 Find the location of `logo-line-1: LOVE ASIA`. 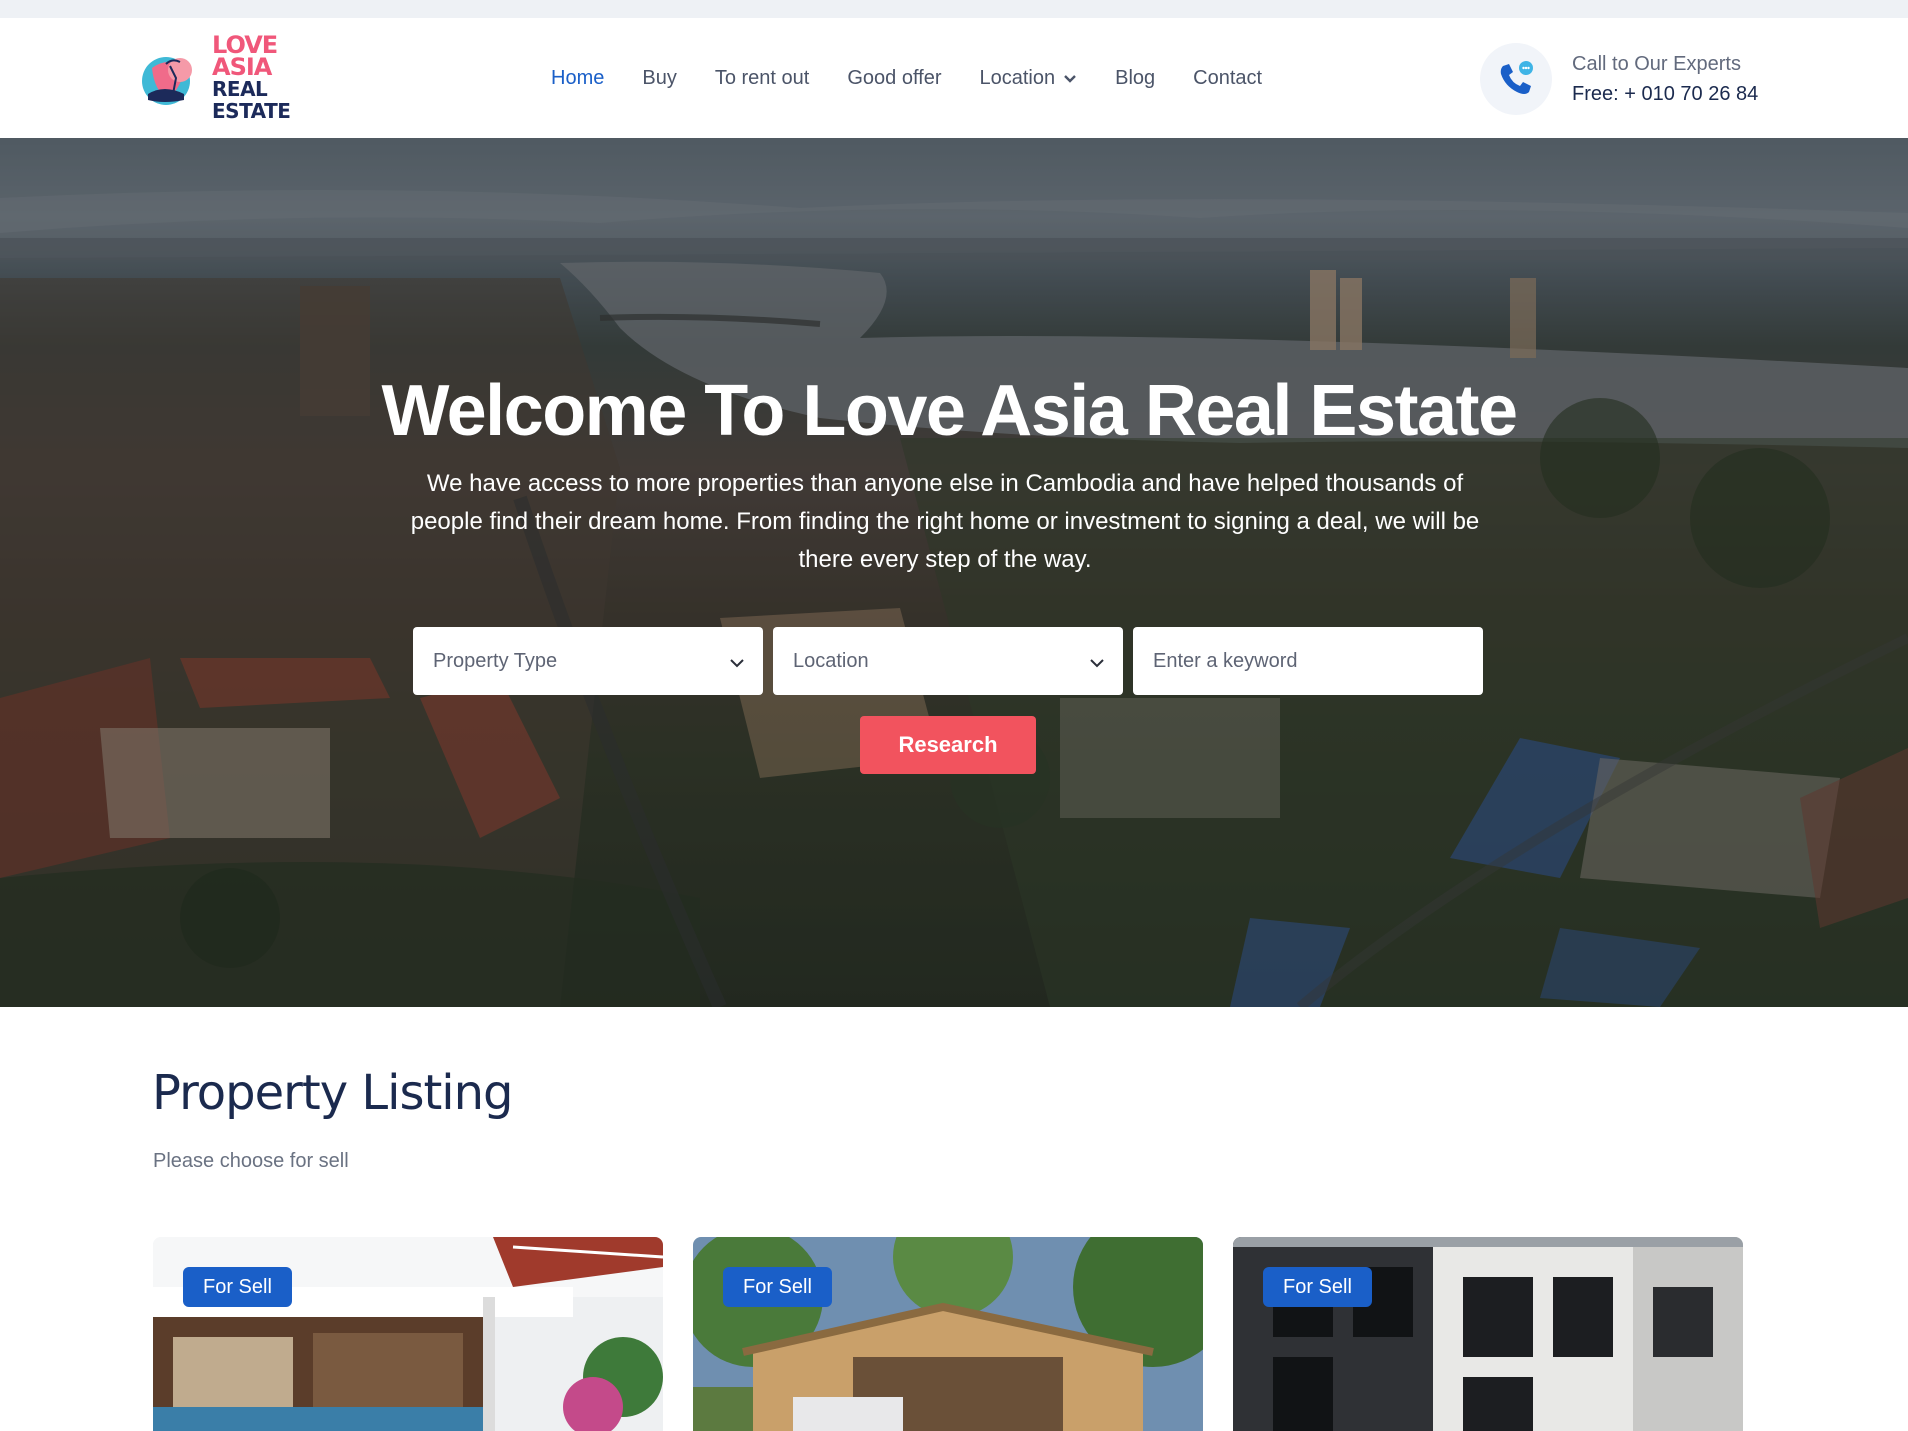

logo-line-1: LOVE ASIA is located at coordinates (245, 56).